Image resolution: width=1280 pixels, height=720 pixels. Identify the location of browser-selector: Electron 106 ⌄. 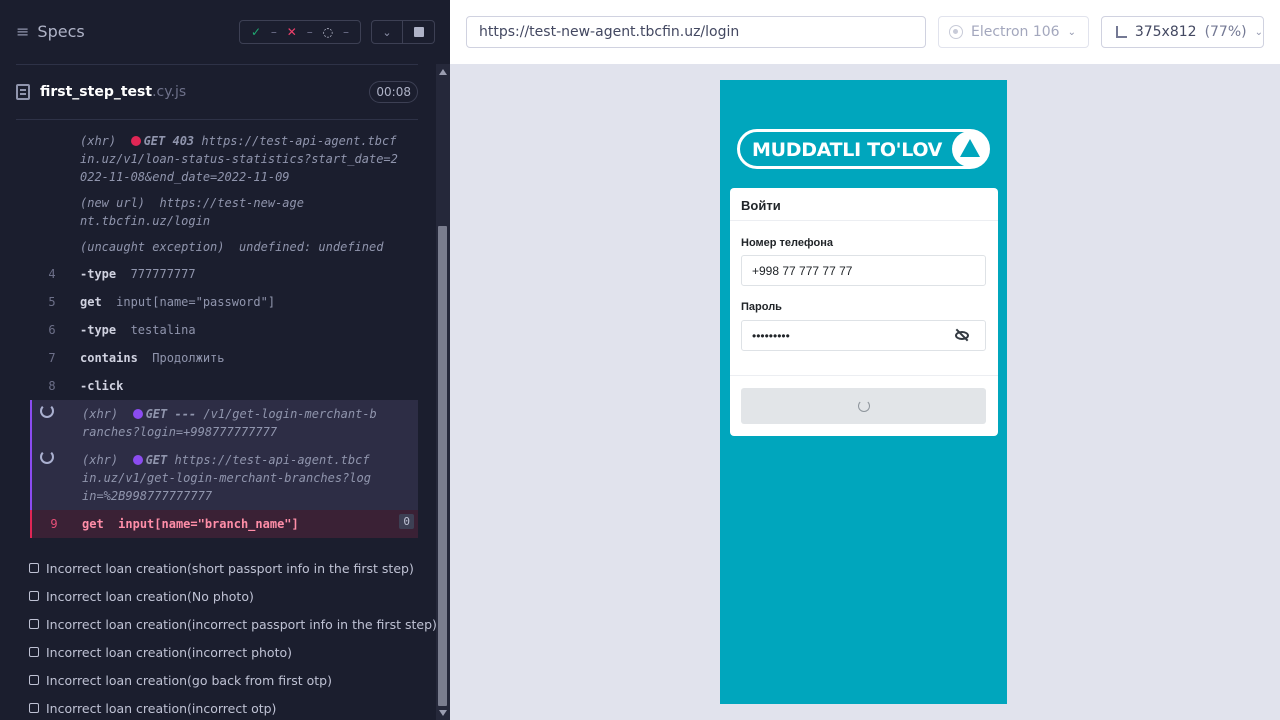
(1013, 32).